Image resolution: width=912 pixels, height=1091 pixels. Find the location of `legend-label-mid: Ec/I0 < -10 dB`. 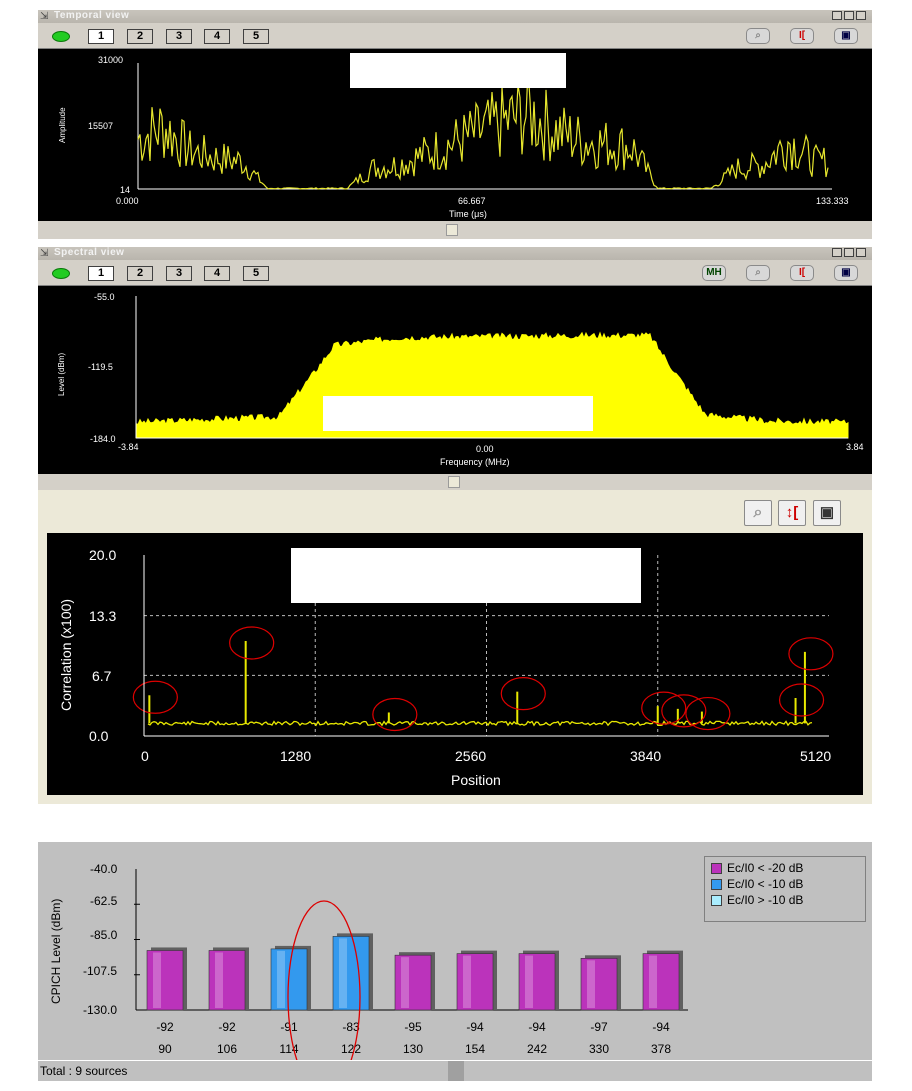

legend-label-mid: Ec/I0 < -10 dB is located at coordinates (765, 884).